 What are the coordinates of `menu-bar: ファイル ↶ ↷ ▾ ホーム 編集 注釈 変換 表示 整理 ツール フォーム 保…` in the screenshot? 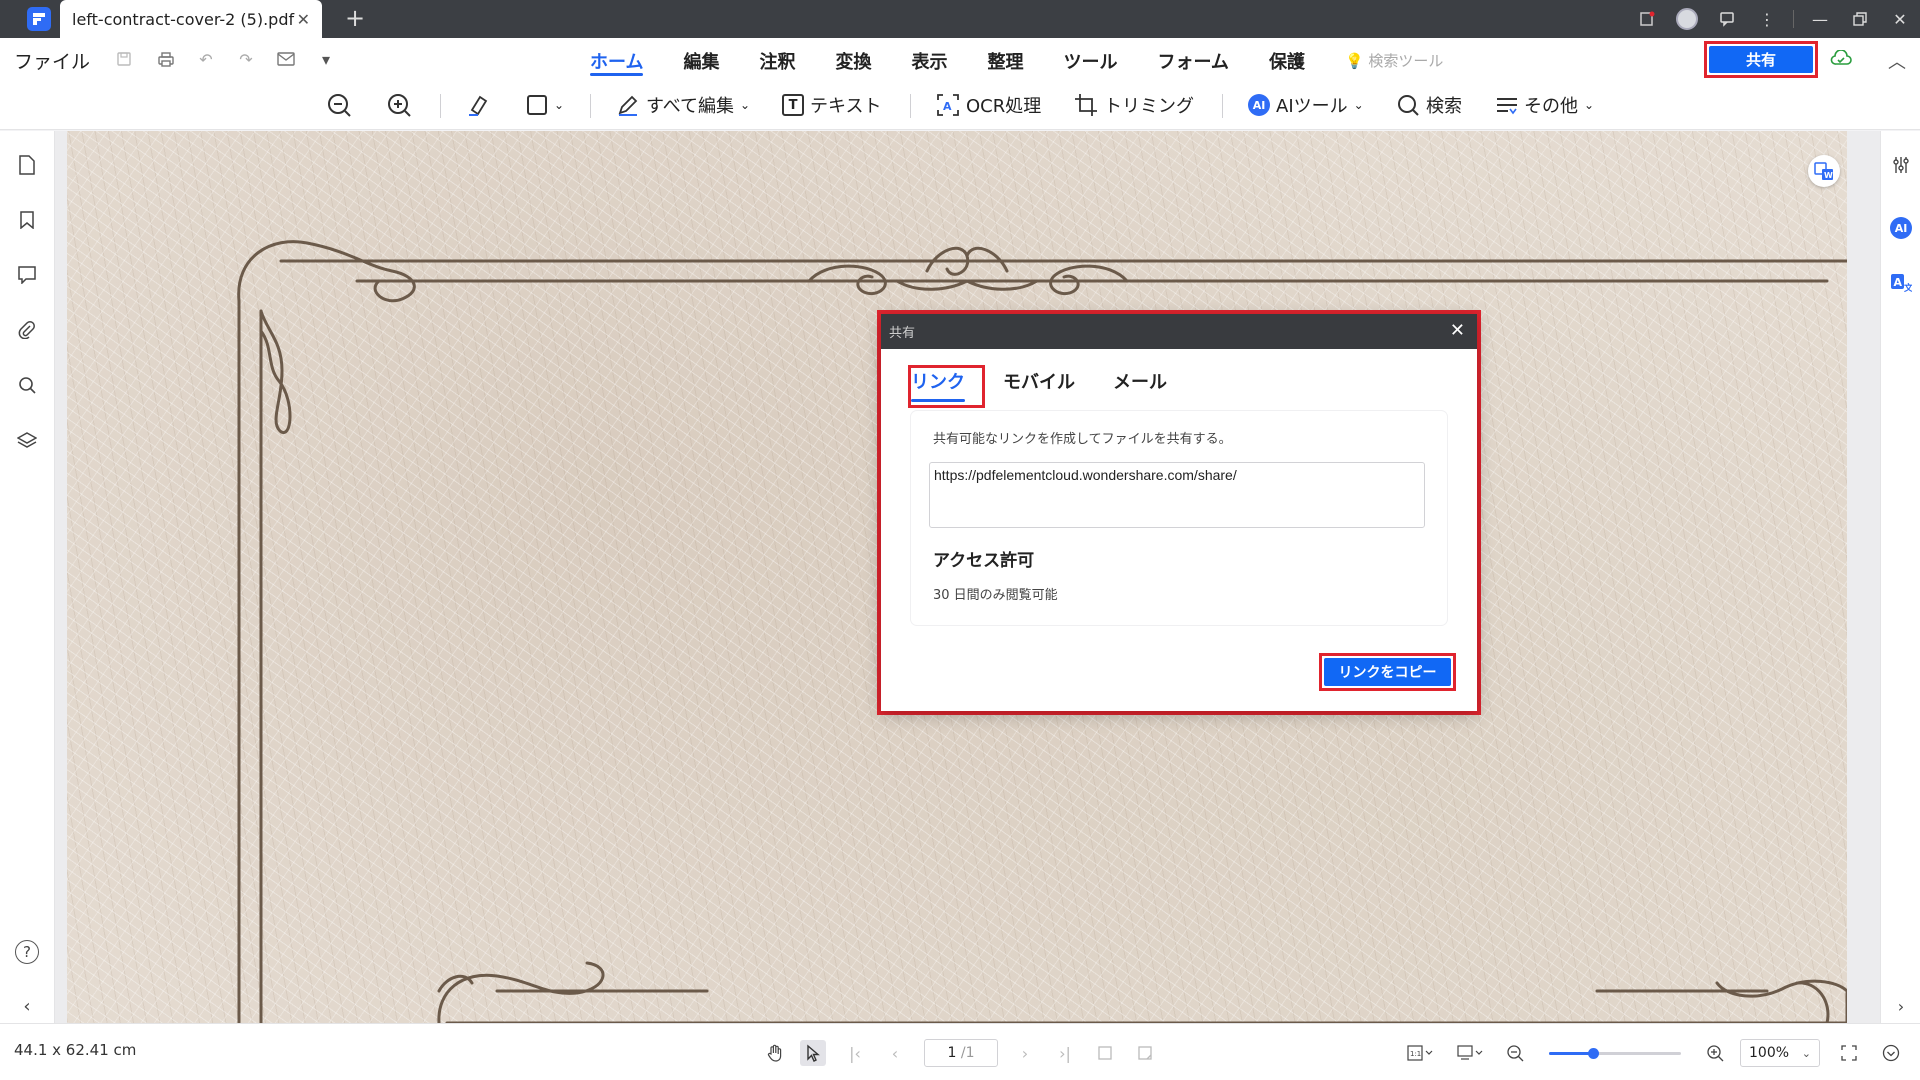 It's located at (960, 59).